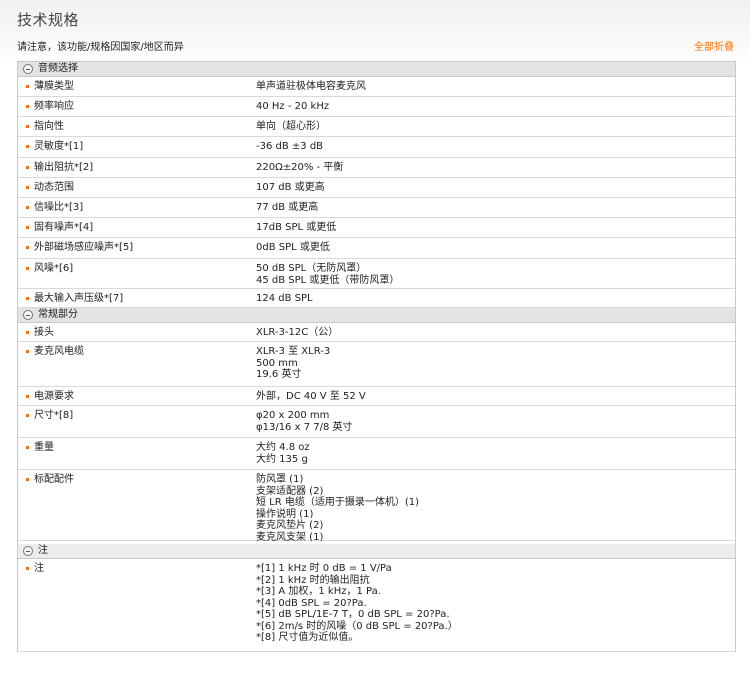 This screenshot has width=750, height=683. Describe the element at coordinates (300, 167) in the screenshot. I see `spec-value-line: 220Ω±20% - 平衡` at that location.